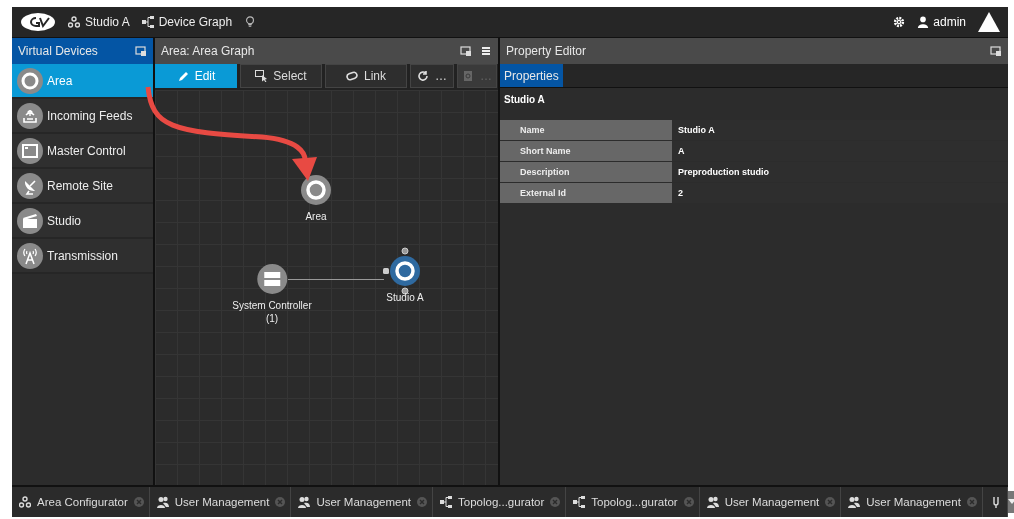  Describe the element at coordinates (30, 80) in the screenshot. I see `area-icon` at that location.